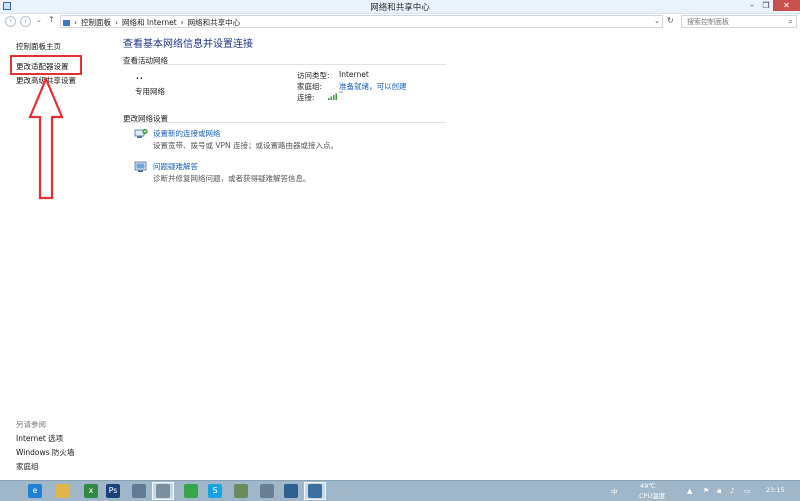  Describe the element at coordinates (191, 491) in the screenshot. I see `phone-icon` at that location.